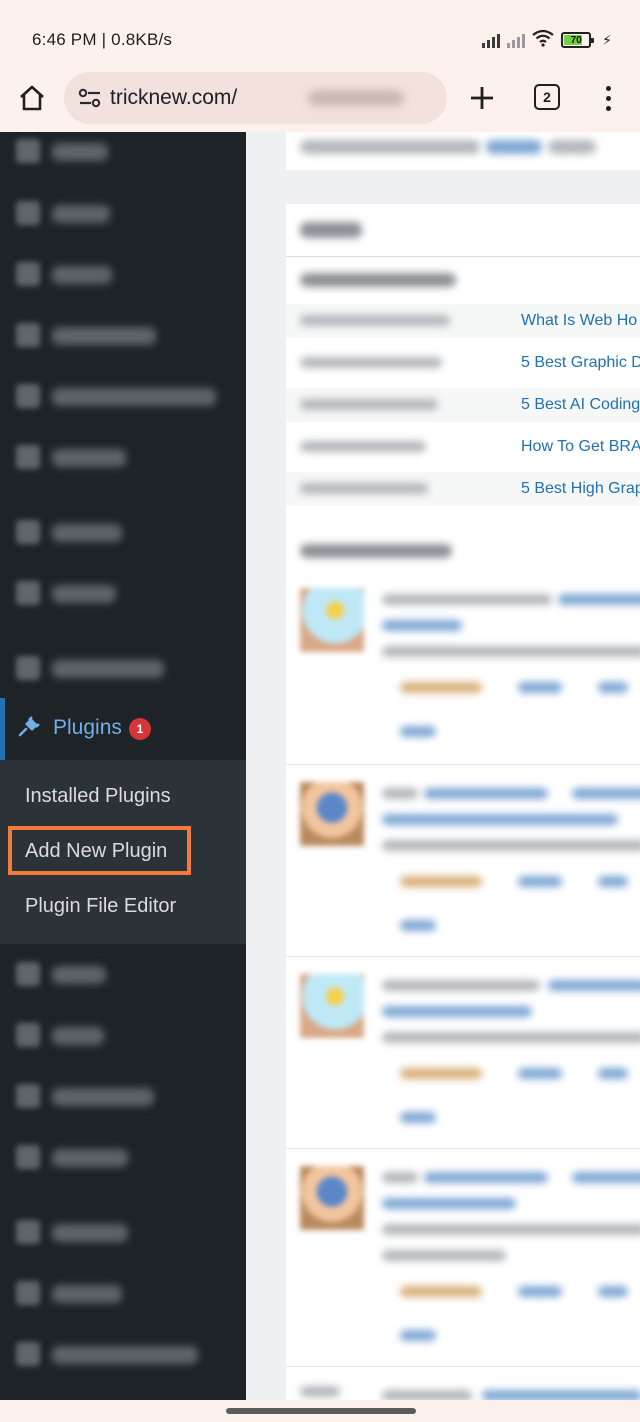  Describe the element at coordinates (580, 489) in the screenshot. I see `recent-post-link: 5 Best High Grap` at that location.